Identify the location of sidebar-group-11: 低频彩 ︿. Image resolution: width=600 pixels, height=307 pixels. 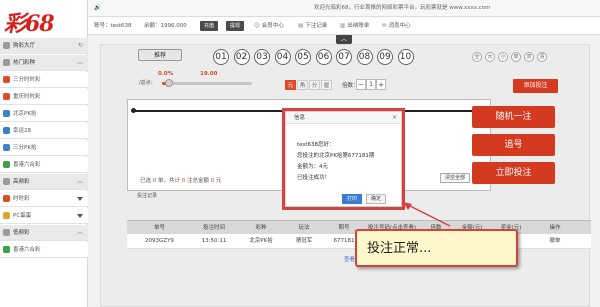
(44, 233).